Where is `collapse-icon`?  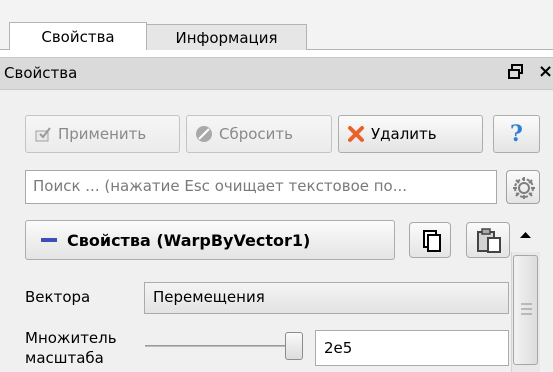 collapse-icon is located at coordinates (49, 240).